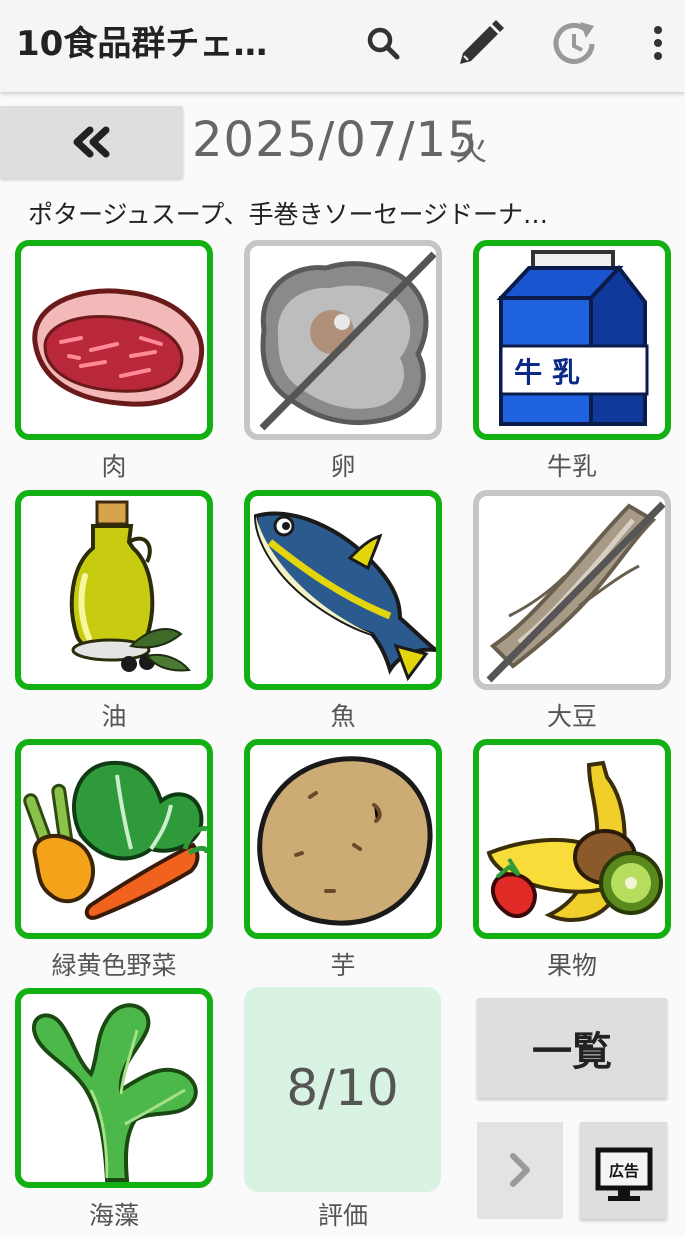 The height and width of the screenshot is (1237, 685). I want to click on food-group-seaweed, so click(114, 1088).